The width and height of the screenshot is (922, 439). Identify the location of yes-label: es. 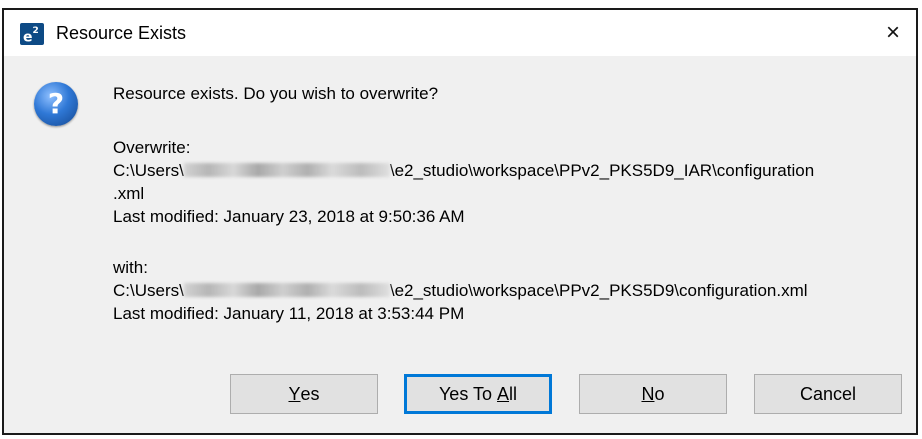
(310, 393).